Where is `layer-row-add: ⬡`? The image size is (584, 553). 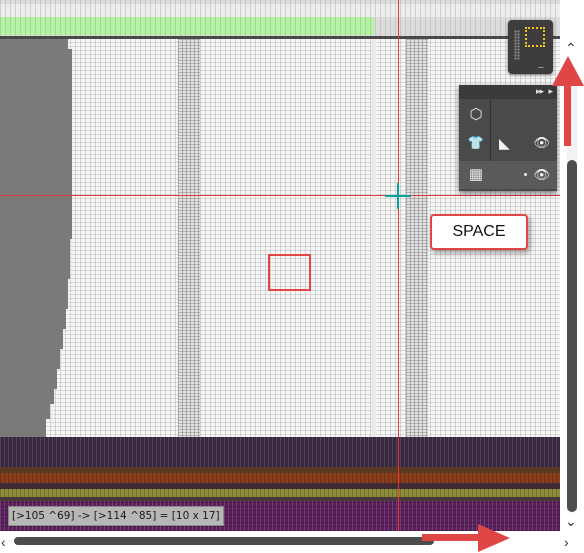
layer-row-add: ⬡ is located at coordinates (508, 115).